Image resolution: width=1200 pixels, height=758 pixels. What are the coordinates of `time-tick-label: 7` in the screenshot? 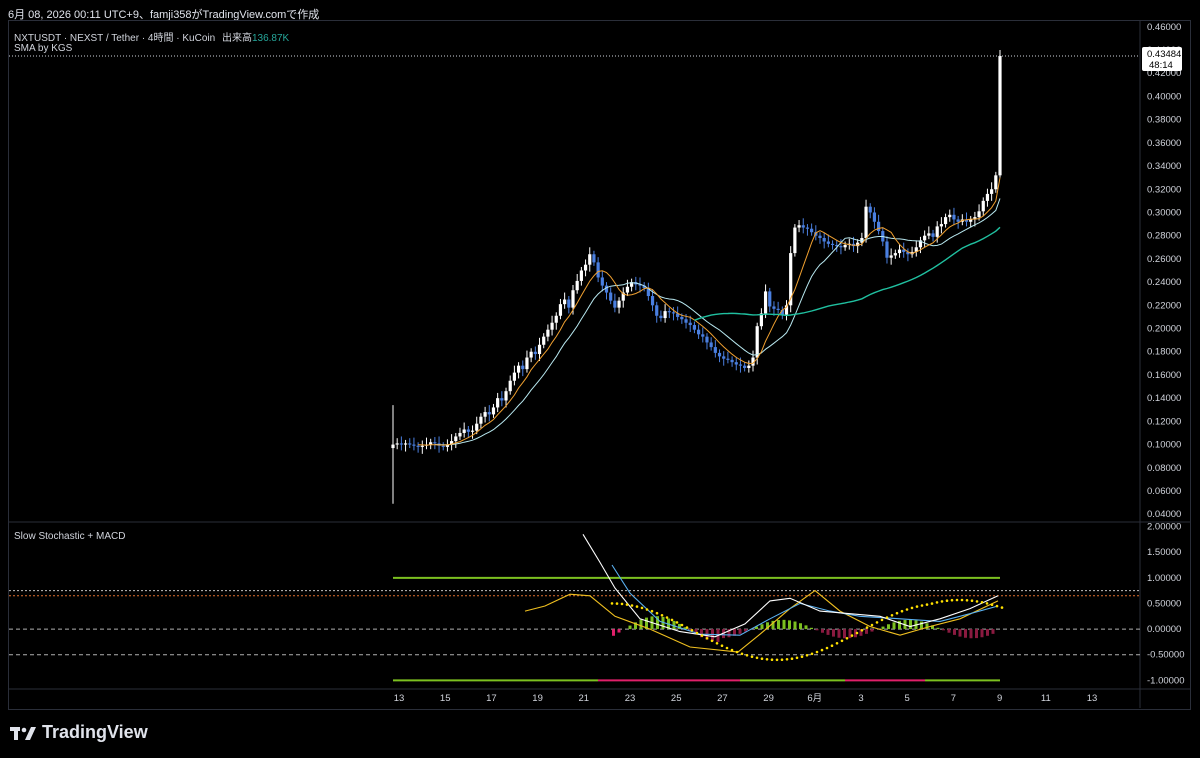 It's located at (953, 698).